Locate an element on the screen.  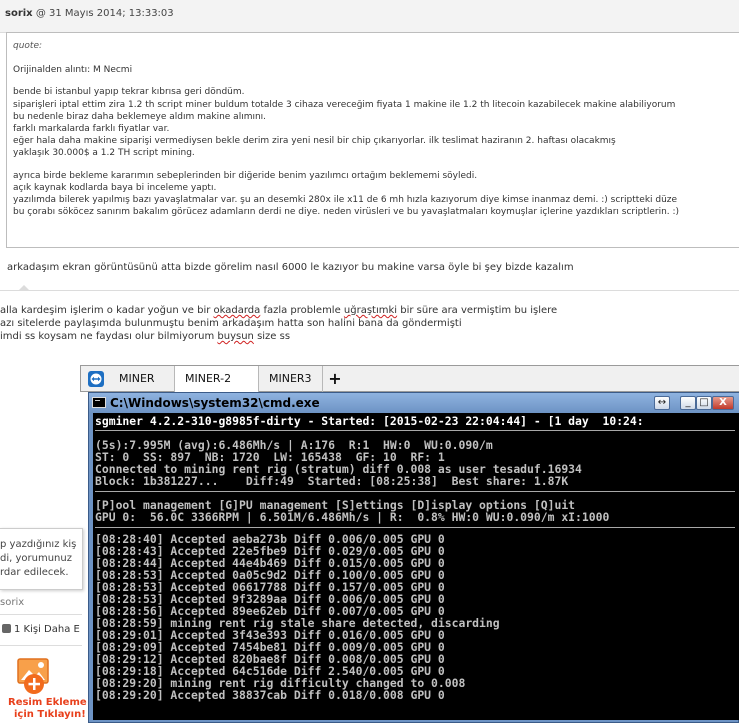
console-titlebar: C:\Windows\system32\cmd.exe ↔ _ □ X is located at coordinates (414, 403).